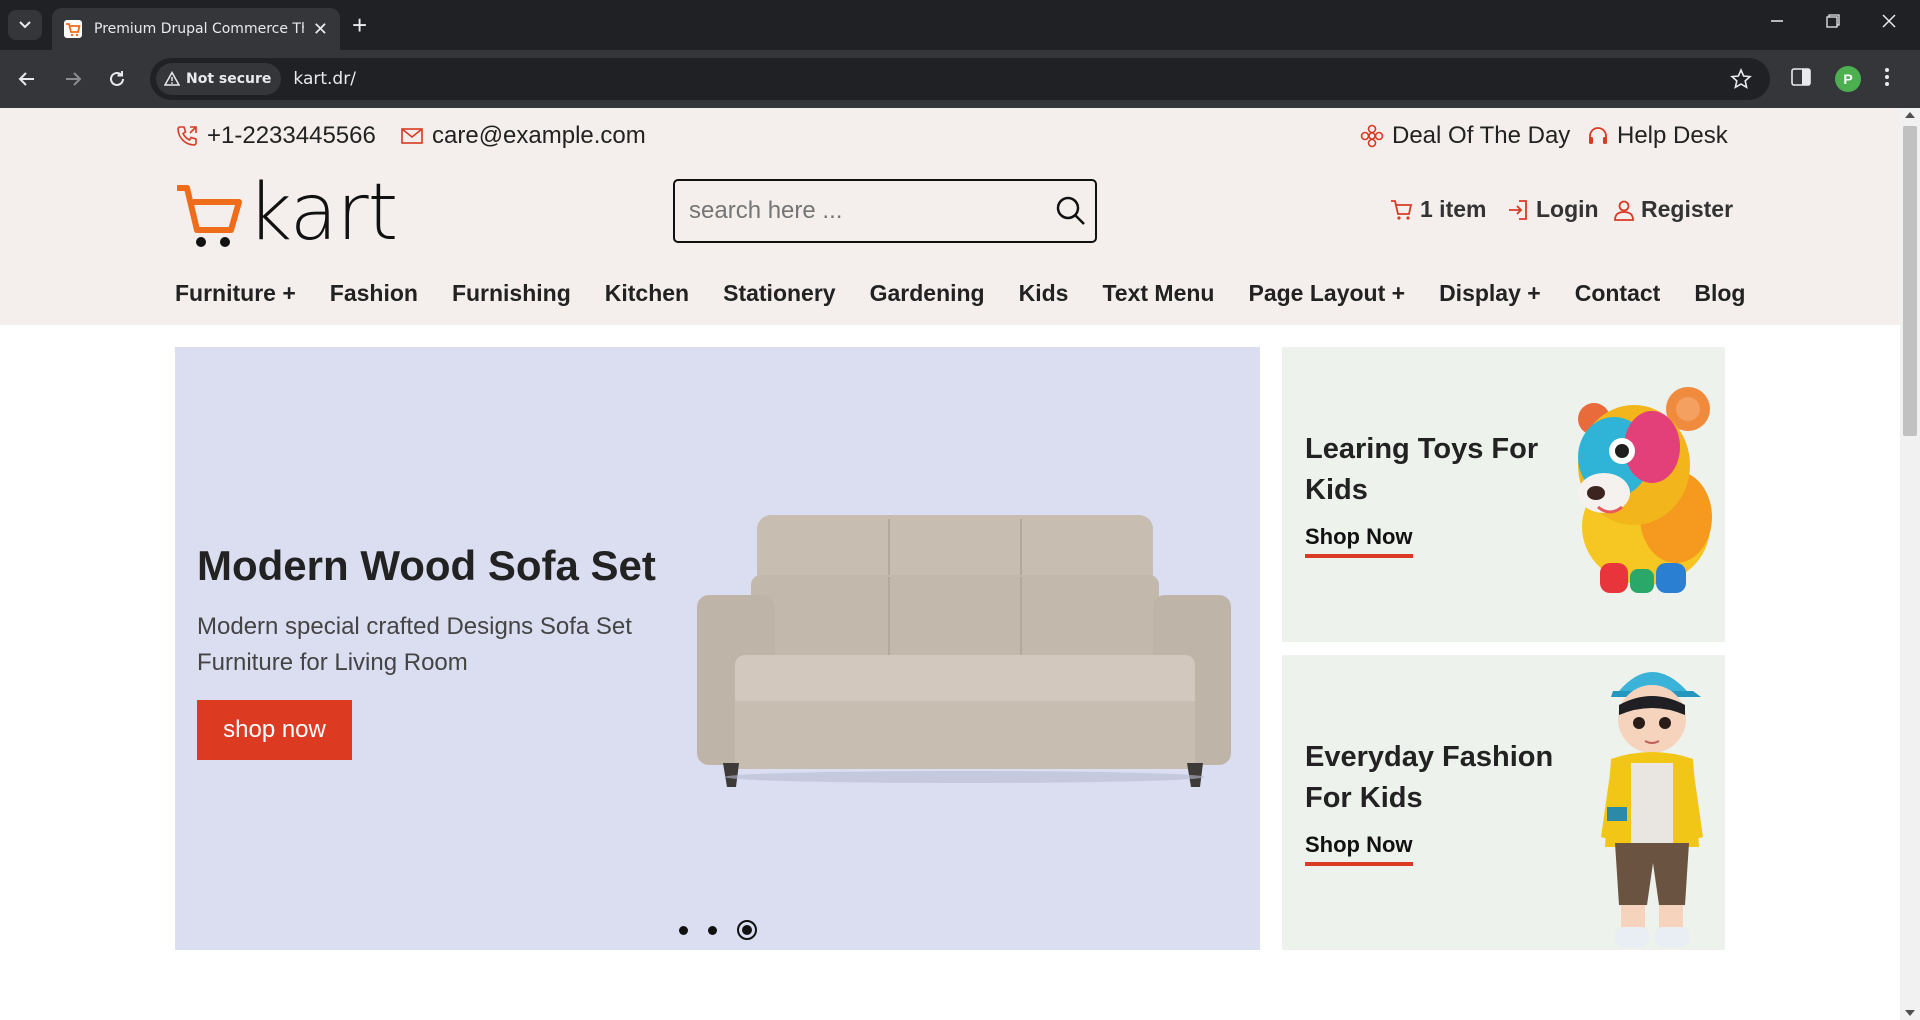 The width and height of the screenshot is (1920, 1020). What do you see at coordinates (511, 293) in the screenshot?
I see `menu-item-furnishing: Furnishing` at bounding box center [511, 293].